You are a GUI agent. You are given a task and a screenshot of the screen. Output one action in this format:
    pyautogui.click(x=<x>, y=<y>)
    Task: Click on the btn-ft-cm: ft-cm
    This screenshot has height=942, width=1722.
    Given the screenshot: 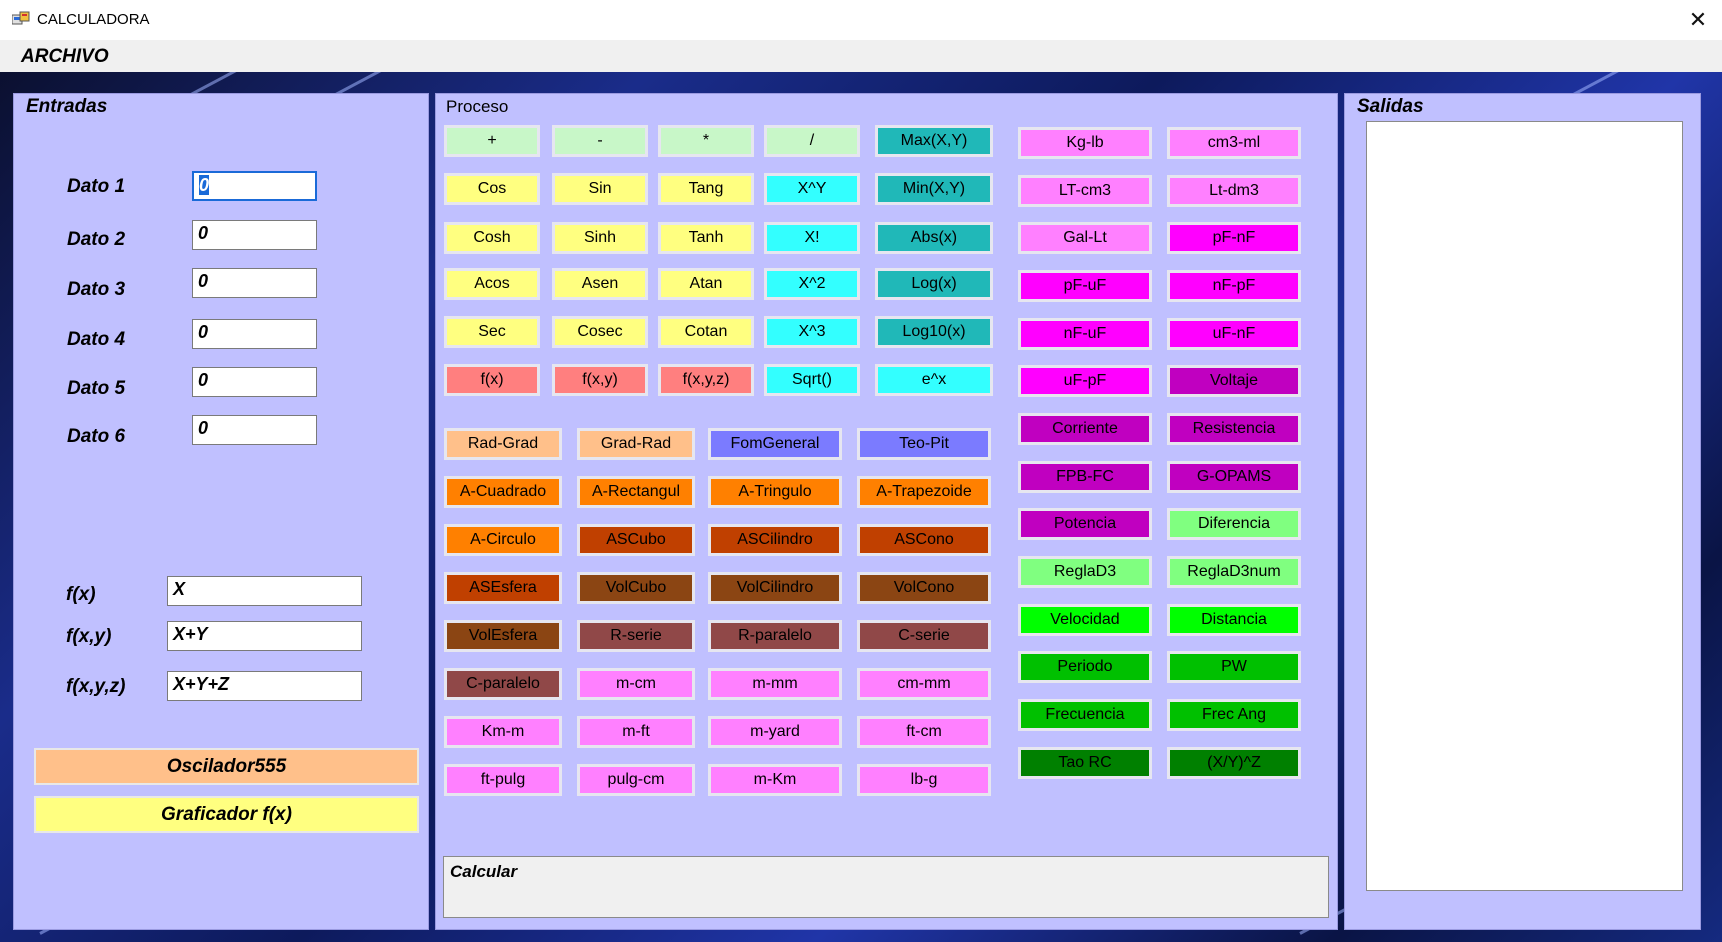 What is the action you would take?
    pyautogui.click(x=924, y=732)
    